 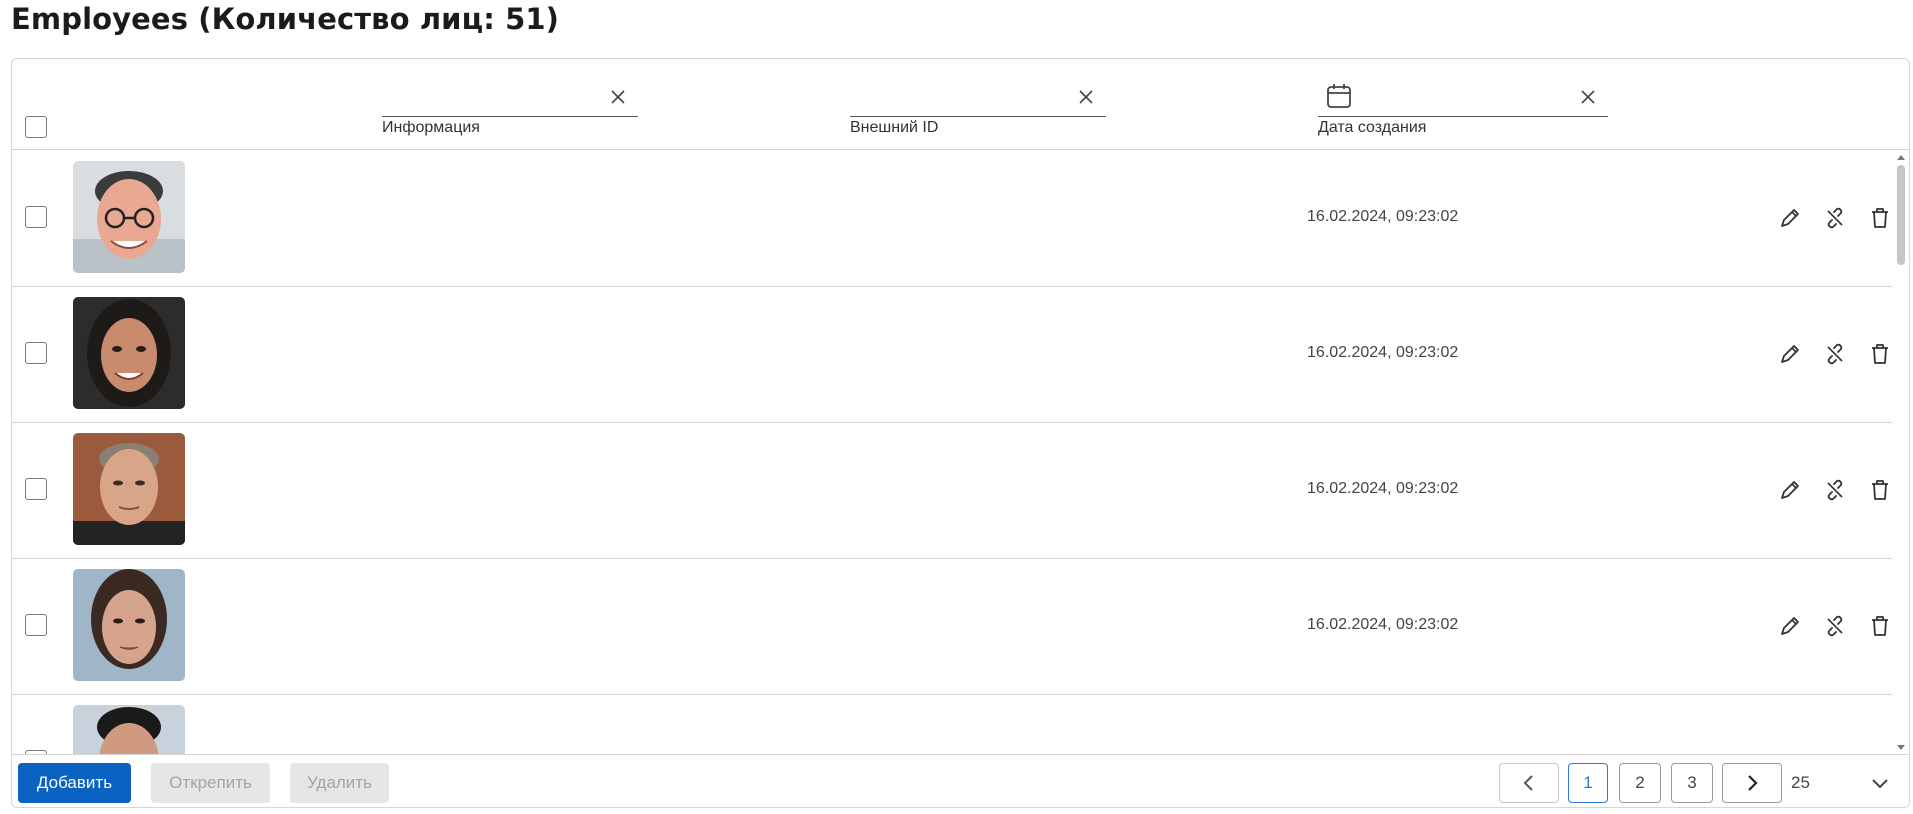 I want to click on created-date-filter-label: Дата создания, so click(x=1372, y=127).